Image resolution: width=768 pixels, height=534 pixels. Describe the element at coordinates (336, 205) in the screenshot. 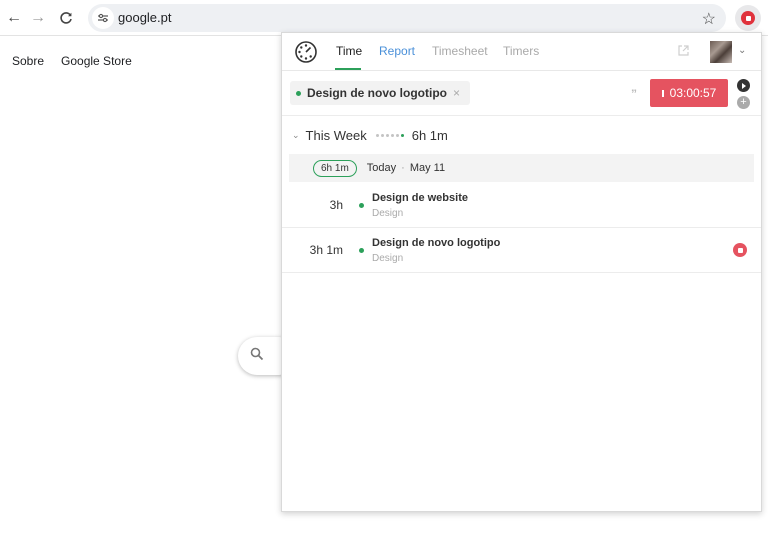

I see `entry-duration: 3h` at that location.